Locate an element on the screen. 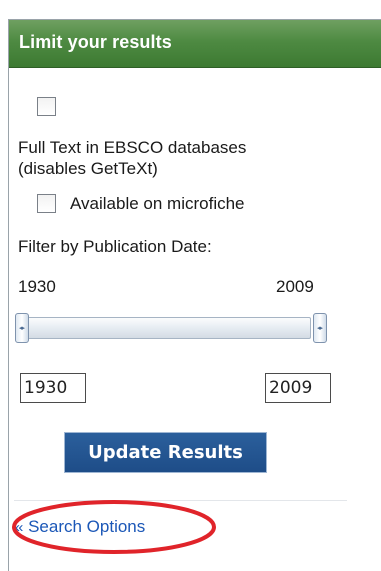 Image resolution: width=381 pixels, height=571 pixels. from-year-input: 1930 is located at coordinates (53, 388).